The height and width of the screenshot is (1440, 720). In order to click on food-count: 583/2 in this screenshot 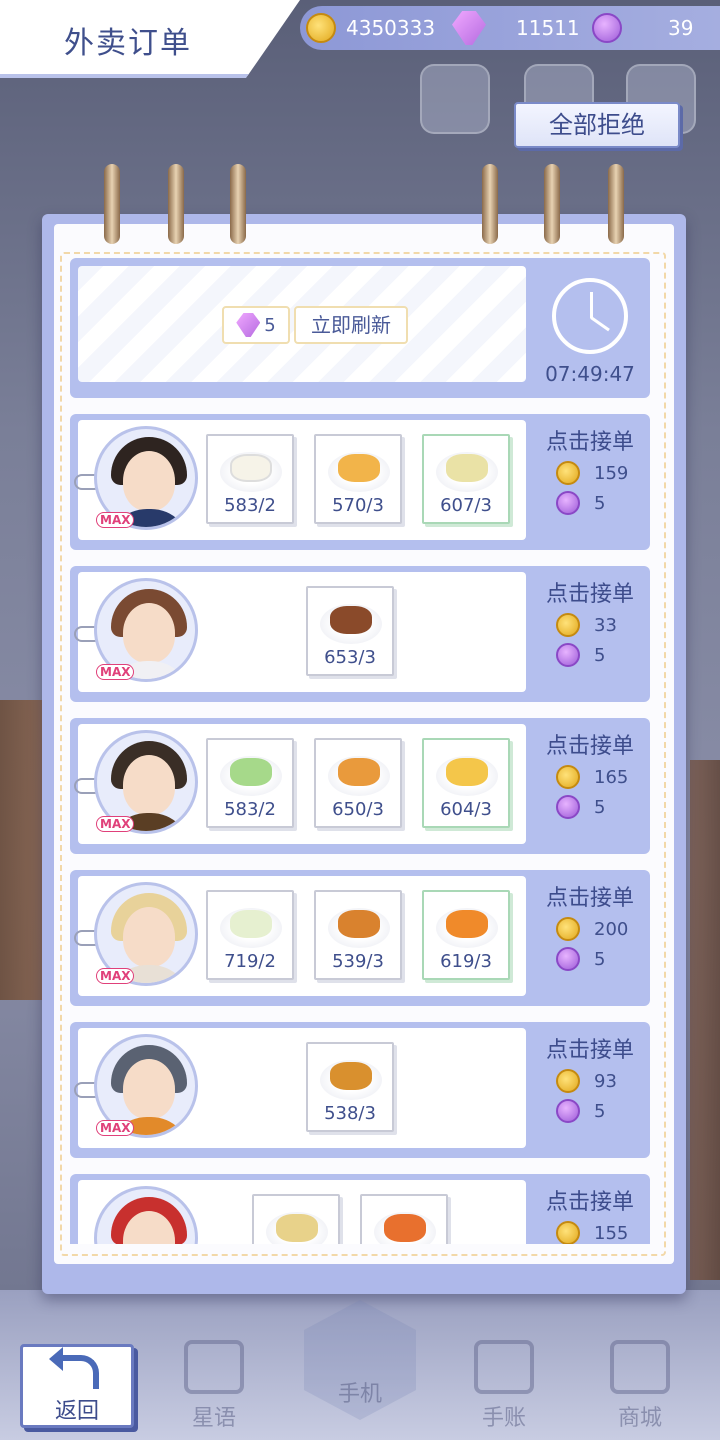, I will do `click(250, 809)`.